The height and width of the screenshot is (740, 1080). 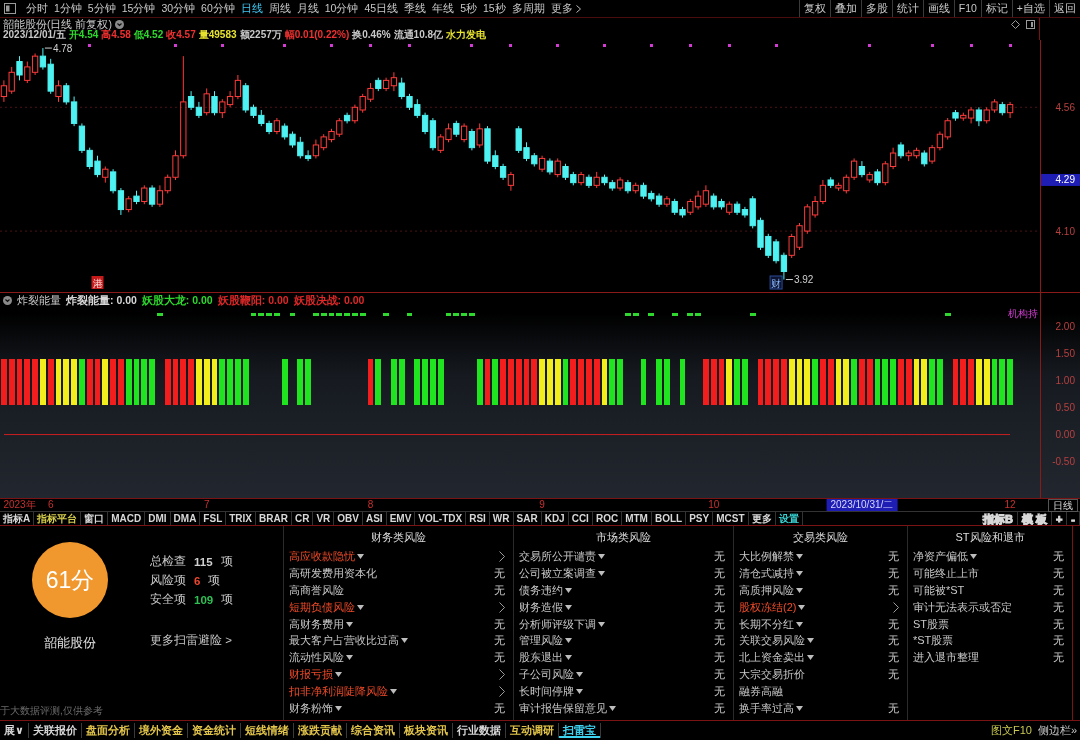 I want to click on side-panel-button: 侧边栏», so click(x=1057, y=730).